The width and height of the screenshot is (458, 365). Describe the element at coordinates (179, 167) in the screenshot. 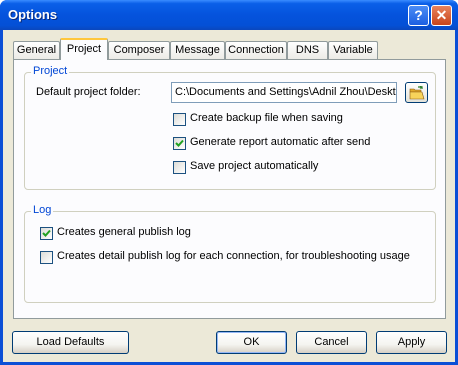

I see `save-project-checkbox` at that location.